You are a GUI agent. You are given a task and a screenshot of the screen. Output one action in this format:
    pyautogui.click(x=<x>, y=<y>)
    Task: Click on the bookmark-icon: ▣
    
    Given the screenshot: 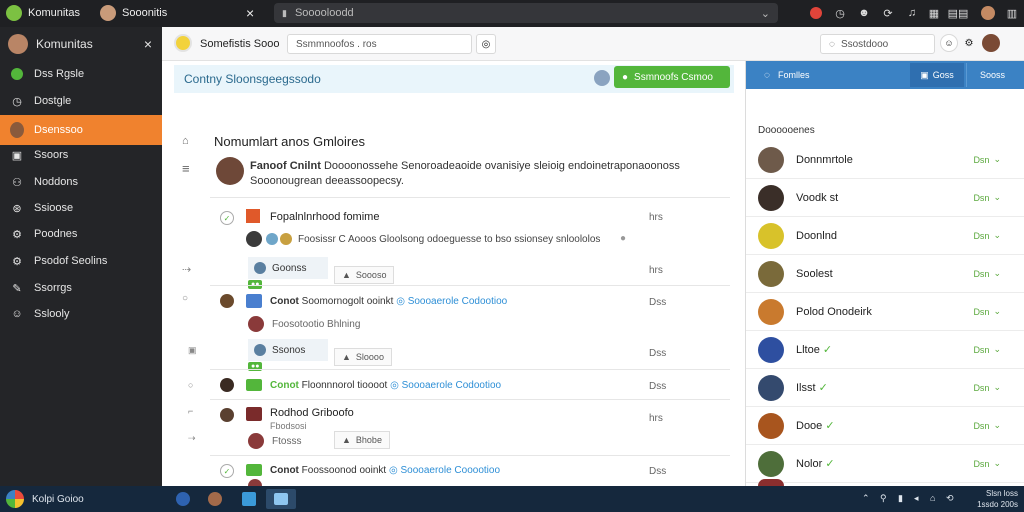 What is the action you would take?
    pyautogui.click(x=192, y=350)
    